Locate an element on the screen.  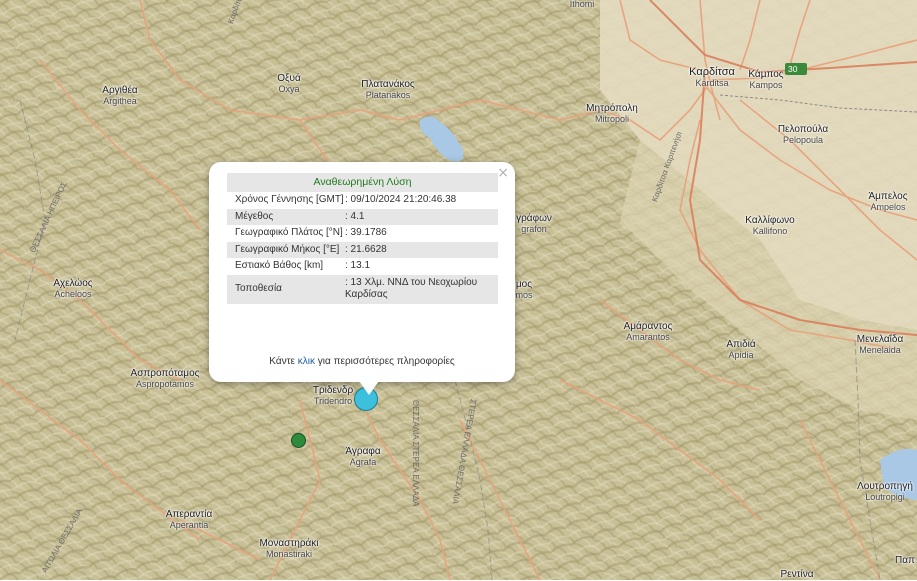
place-pelopoula: Πελοπούλα Pelopoula is located at coordinates (803, 134).